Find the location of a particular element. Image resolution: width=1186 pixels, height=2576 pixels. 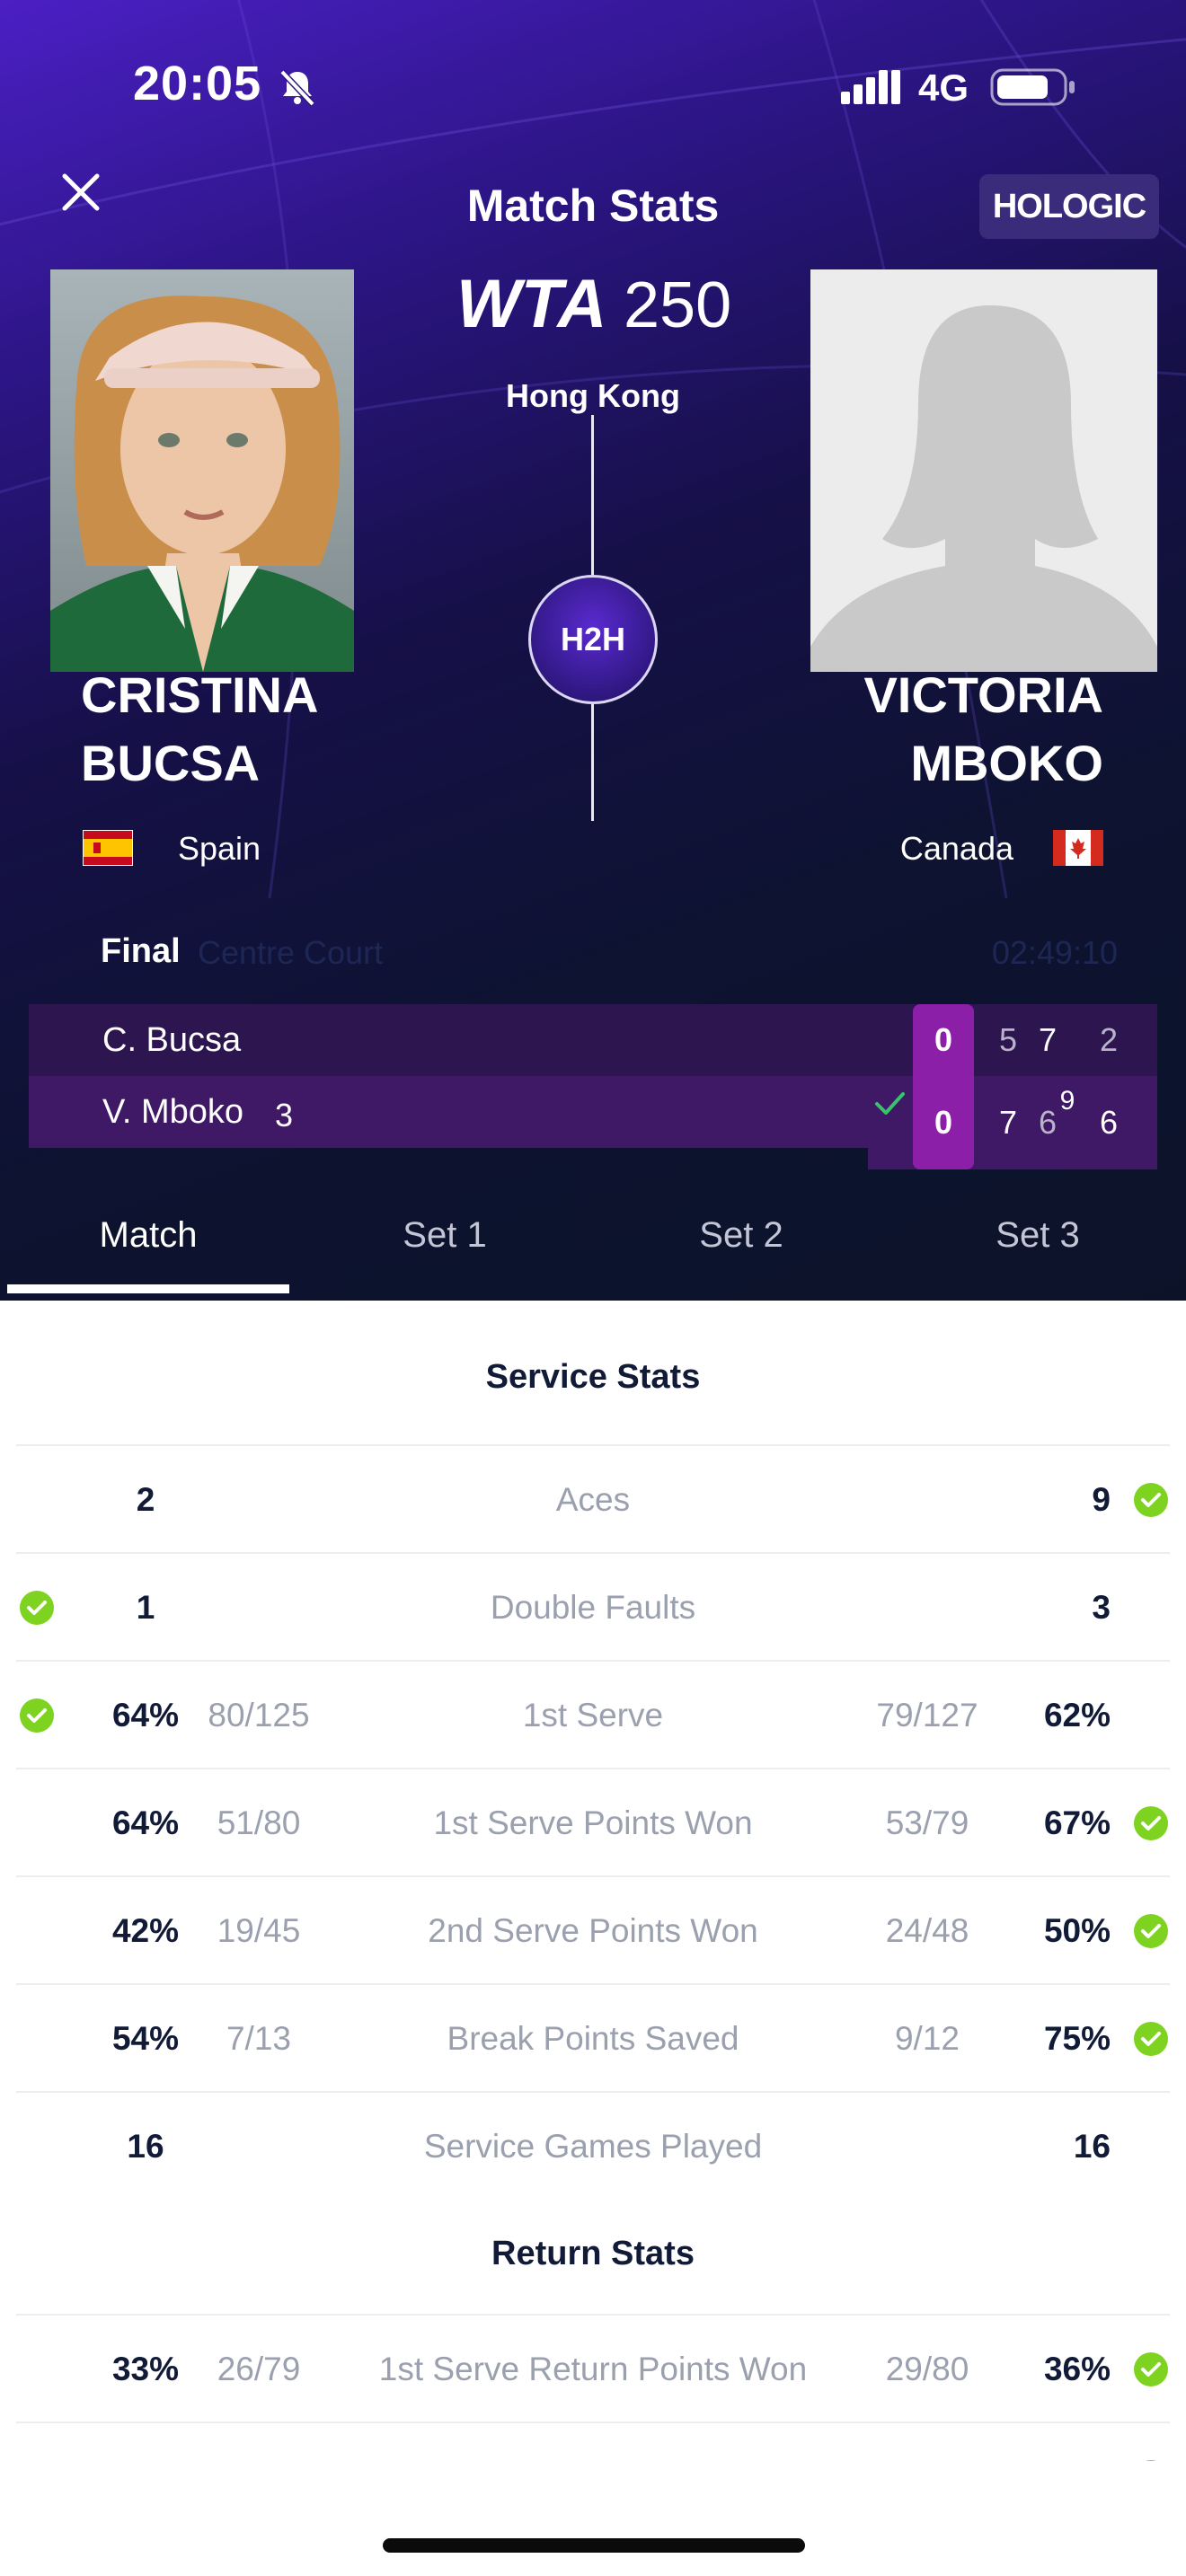

player-name-left: CRISTINA BUCSA is located at coordinates (199, 729).